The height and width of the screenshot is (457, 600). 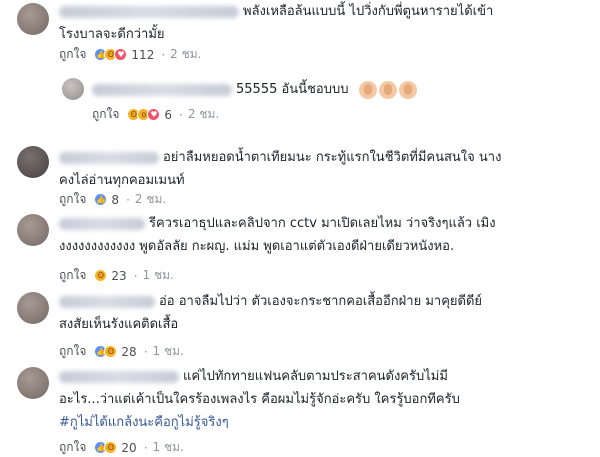 I want to click on comment-actions: ถูกใจ 👍 ʘ 28 · 1 ชม., so click(x=121, y=351).